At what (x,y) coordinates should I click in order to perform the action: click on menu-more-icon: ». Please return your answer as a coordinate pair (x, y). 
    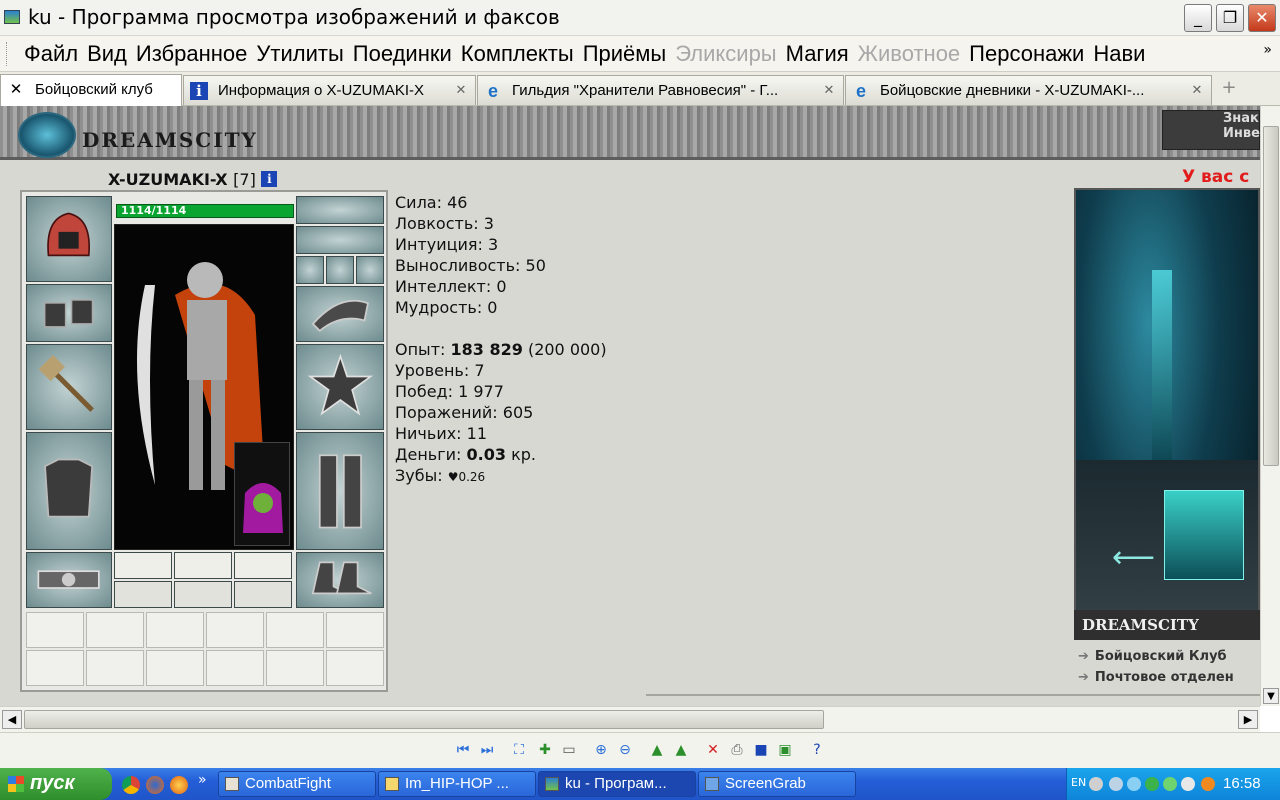
    Looking at the image, I should click on (1267, 50).